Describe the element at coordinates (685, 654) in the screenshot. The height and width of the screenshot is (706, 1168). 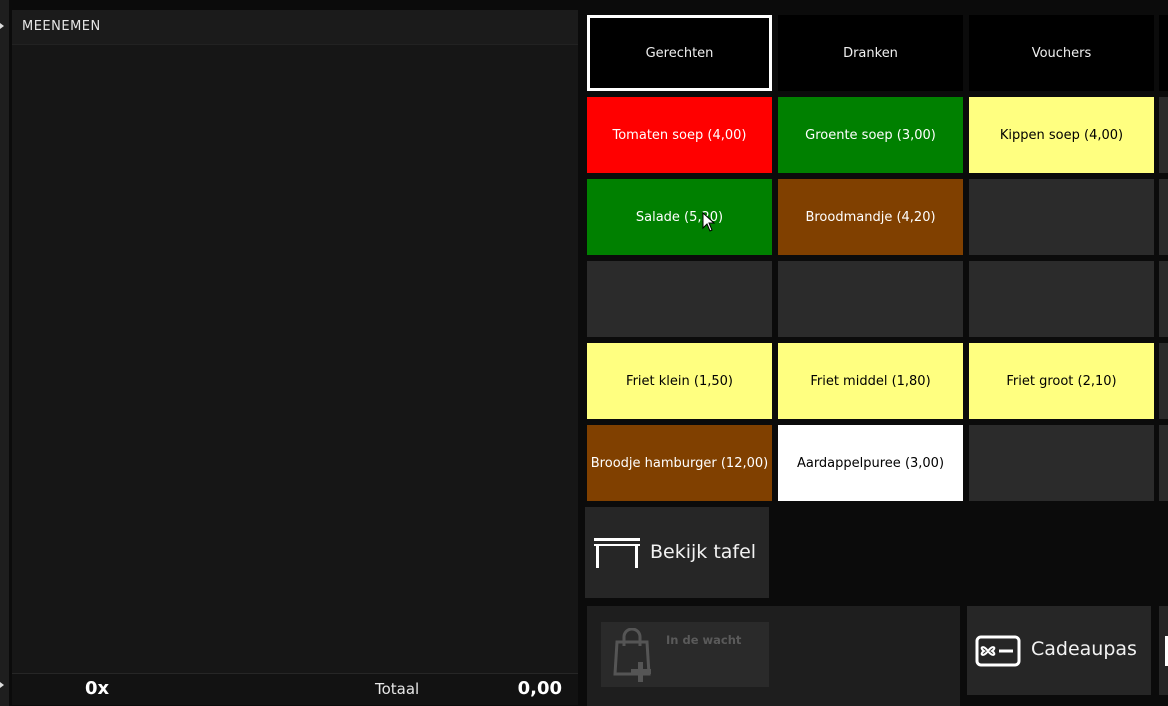
I see `on-hold-button: In de wacht` at that location.